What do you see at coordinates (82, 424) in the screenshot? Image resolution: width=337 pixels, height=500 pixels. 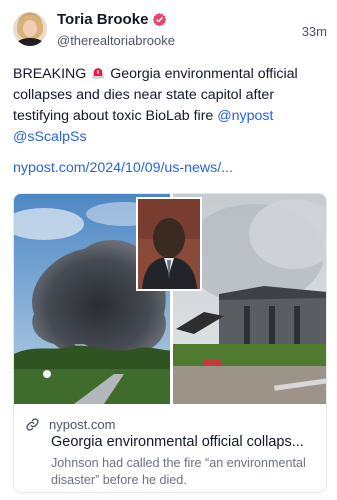 I see `link-preview-domain: nypost.com` at bounding box center [82, 424].